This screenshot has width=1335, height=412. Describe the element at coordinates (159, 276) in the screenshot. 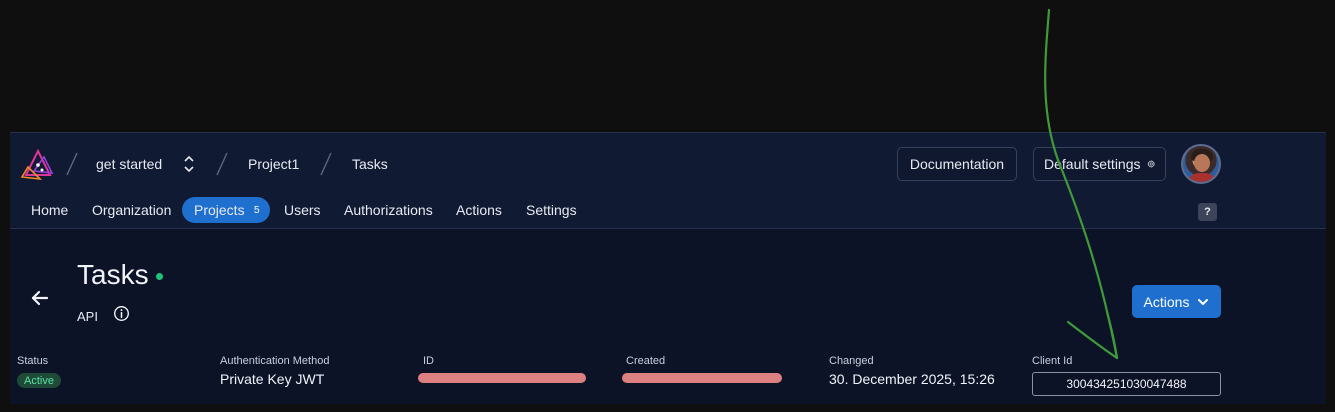

I see `active-status-dot` at that location.